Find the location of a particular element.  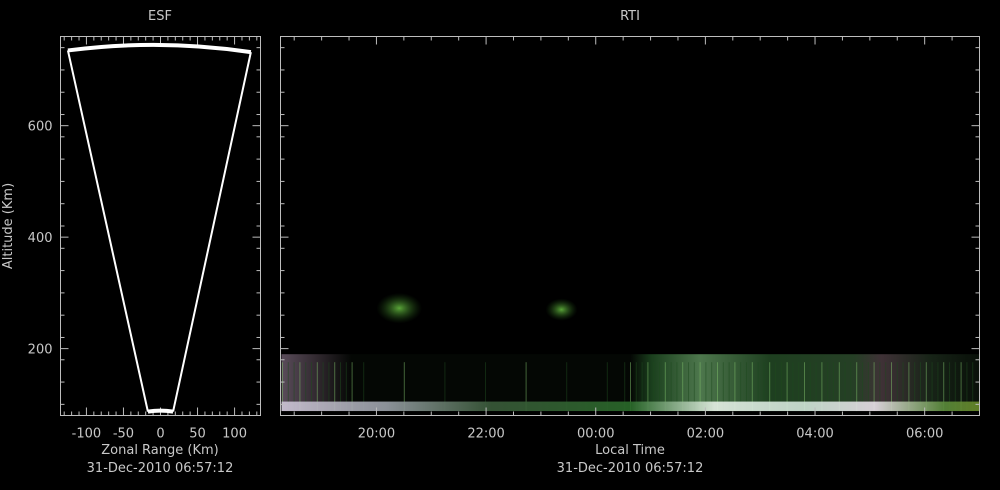

rti-timestamp: 31-Dec-2010 06:57:12 is located at coordinates (630, 468).